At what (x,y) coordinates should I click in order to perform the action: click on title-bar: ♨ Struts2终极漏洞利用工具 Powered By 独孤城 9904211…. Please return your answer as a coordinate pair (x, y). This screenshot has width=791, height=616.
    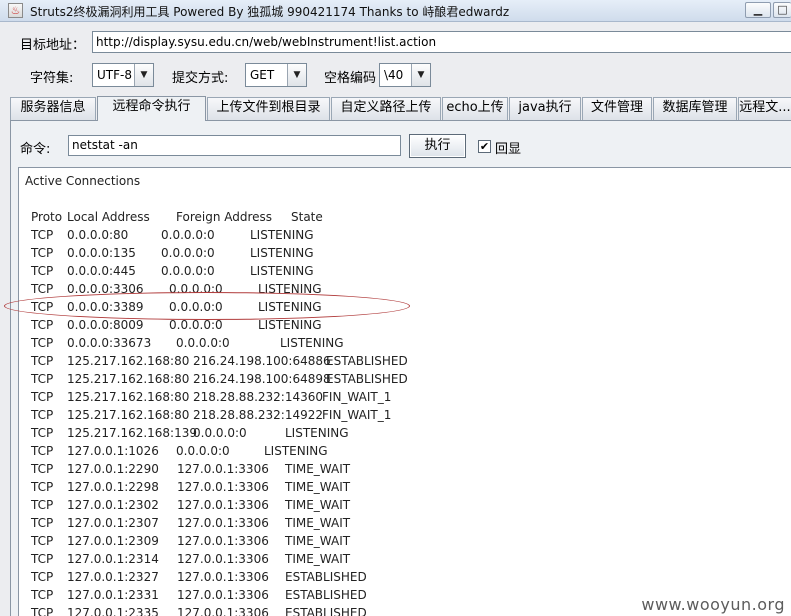
    Looking at the image, I should click on (395, 11).